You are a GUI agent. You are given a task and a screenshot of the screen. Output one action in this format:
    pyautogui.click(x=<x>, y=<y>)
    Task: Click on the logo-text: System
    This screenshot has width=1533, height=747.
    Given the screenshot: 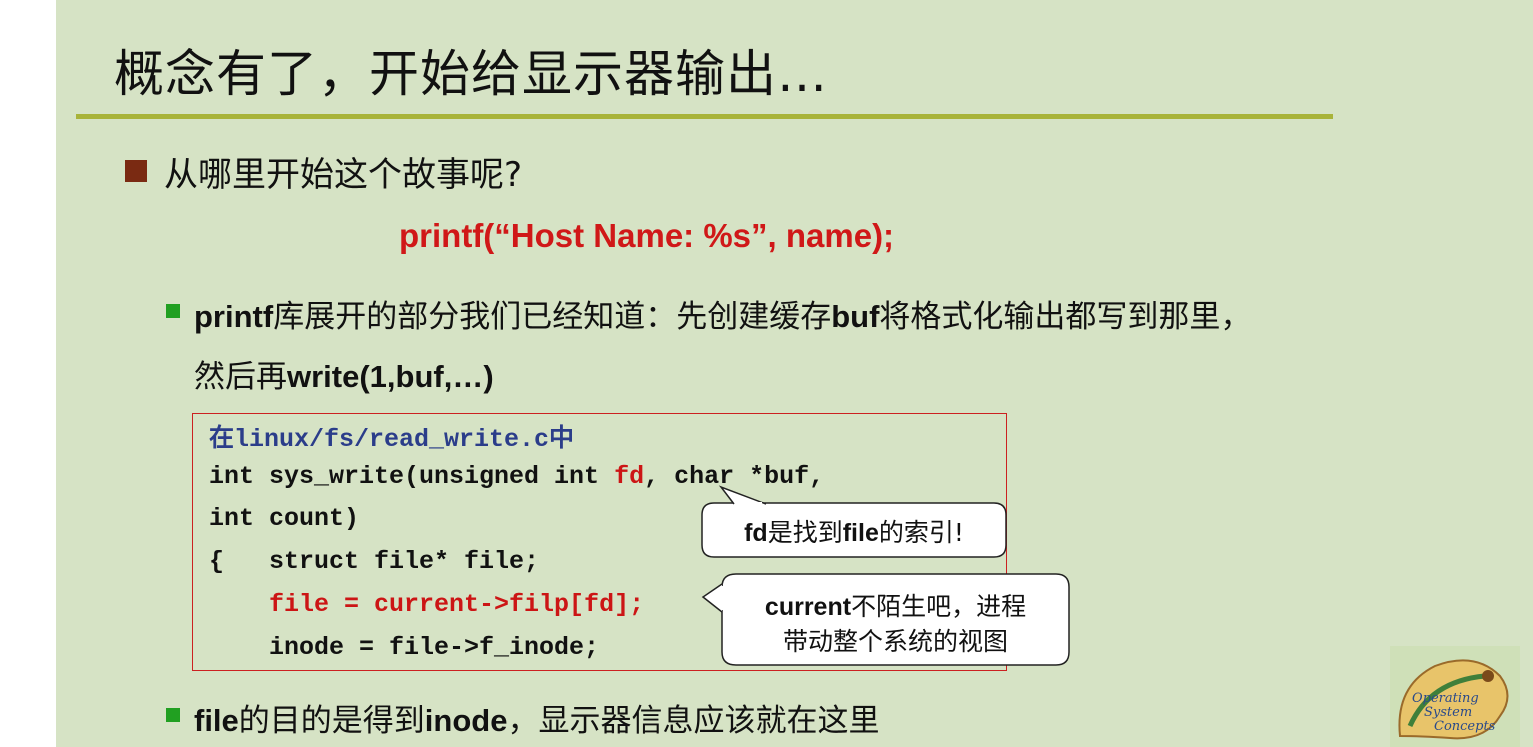 What is the action you would take?
    pyautogui.click(x=1448, y=712)
    